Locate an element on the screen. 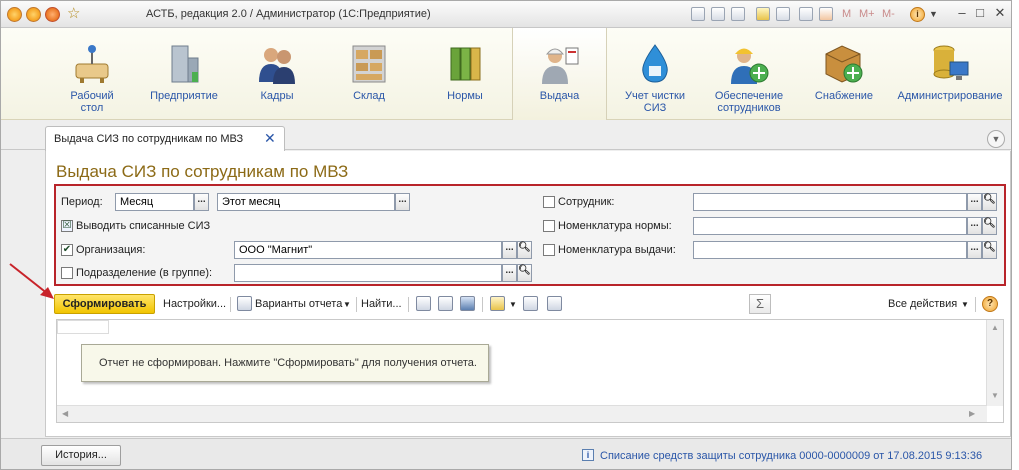 This screenshot has height=470, width=1019. favorites-star-icon: ☆ is located at coordinates (73, 13).